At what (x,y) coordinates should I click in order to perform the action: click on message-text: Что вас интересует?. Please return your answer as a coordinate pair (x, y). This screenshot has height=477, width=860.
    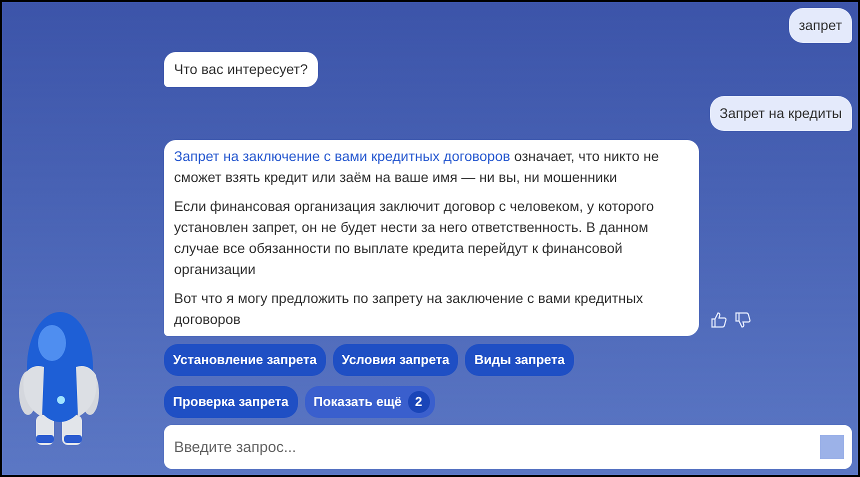
    Looking at the image, I should click on (241, 69).